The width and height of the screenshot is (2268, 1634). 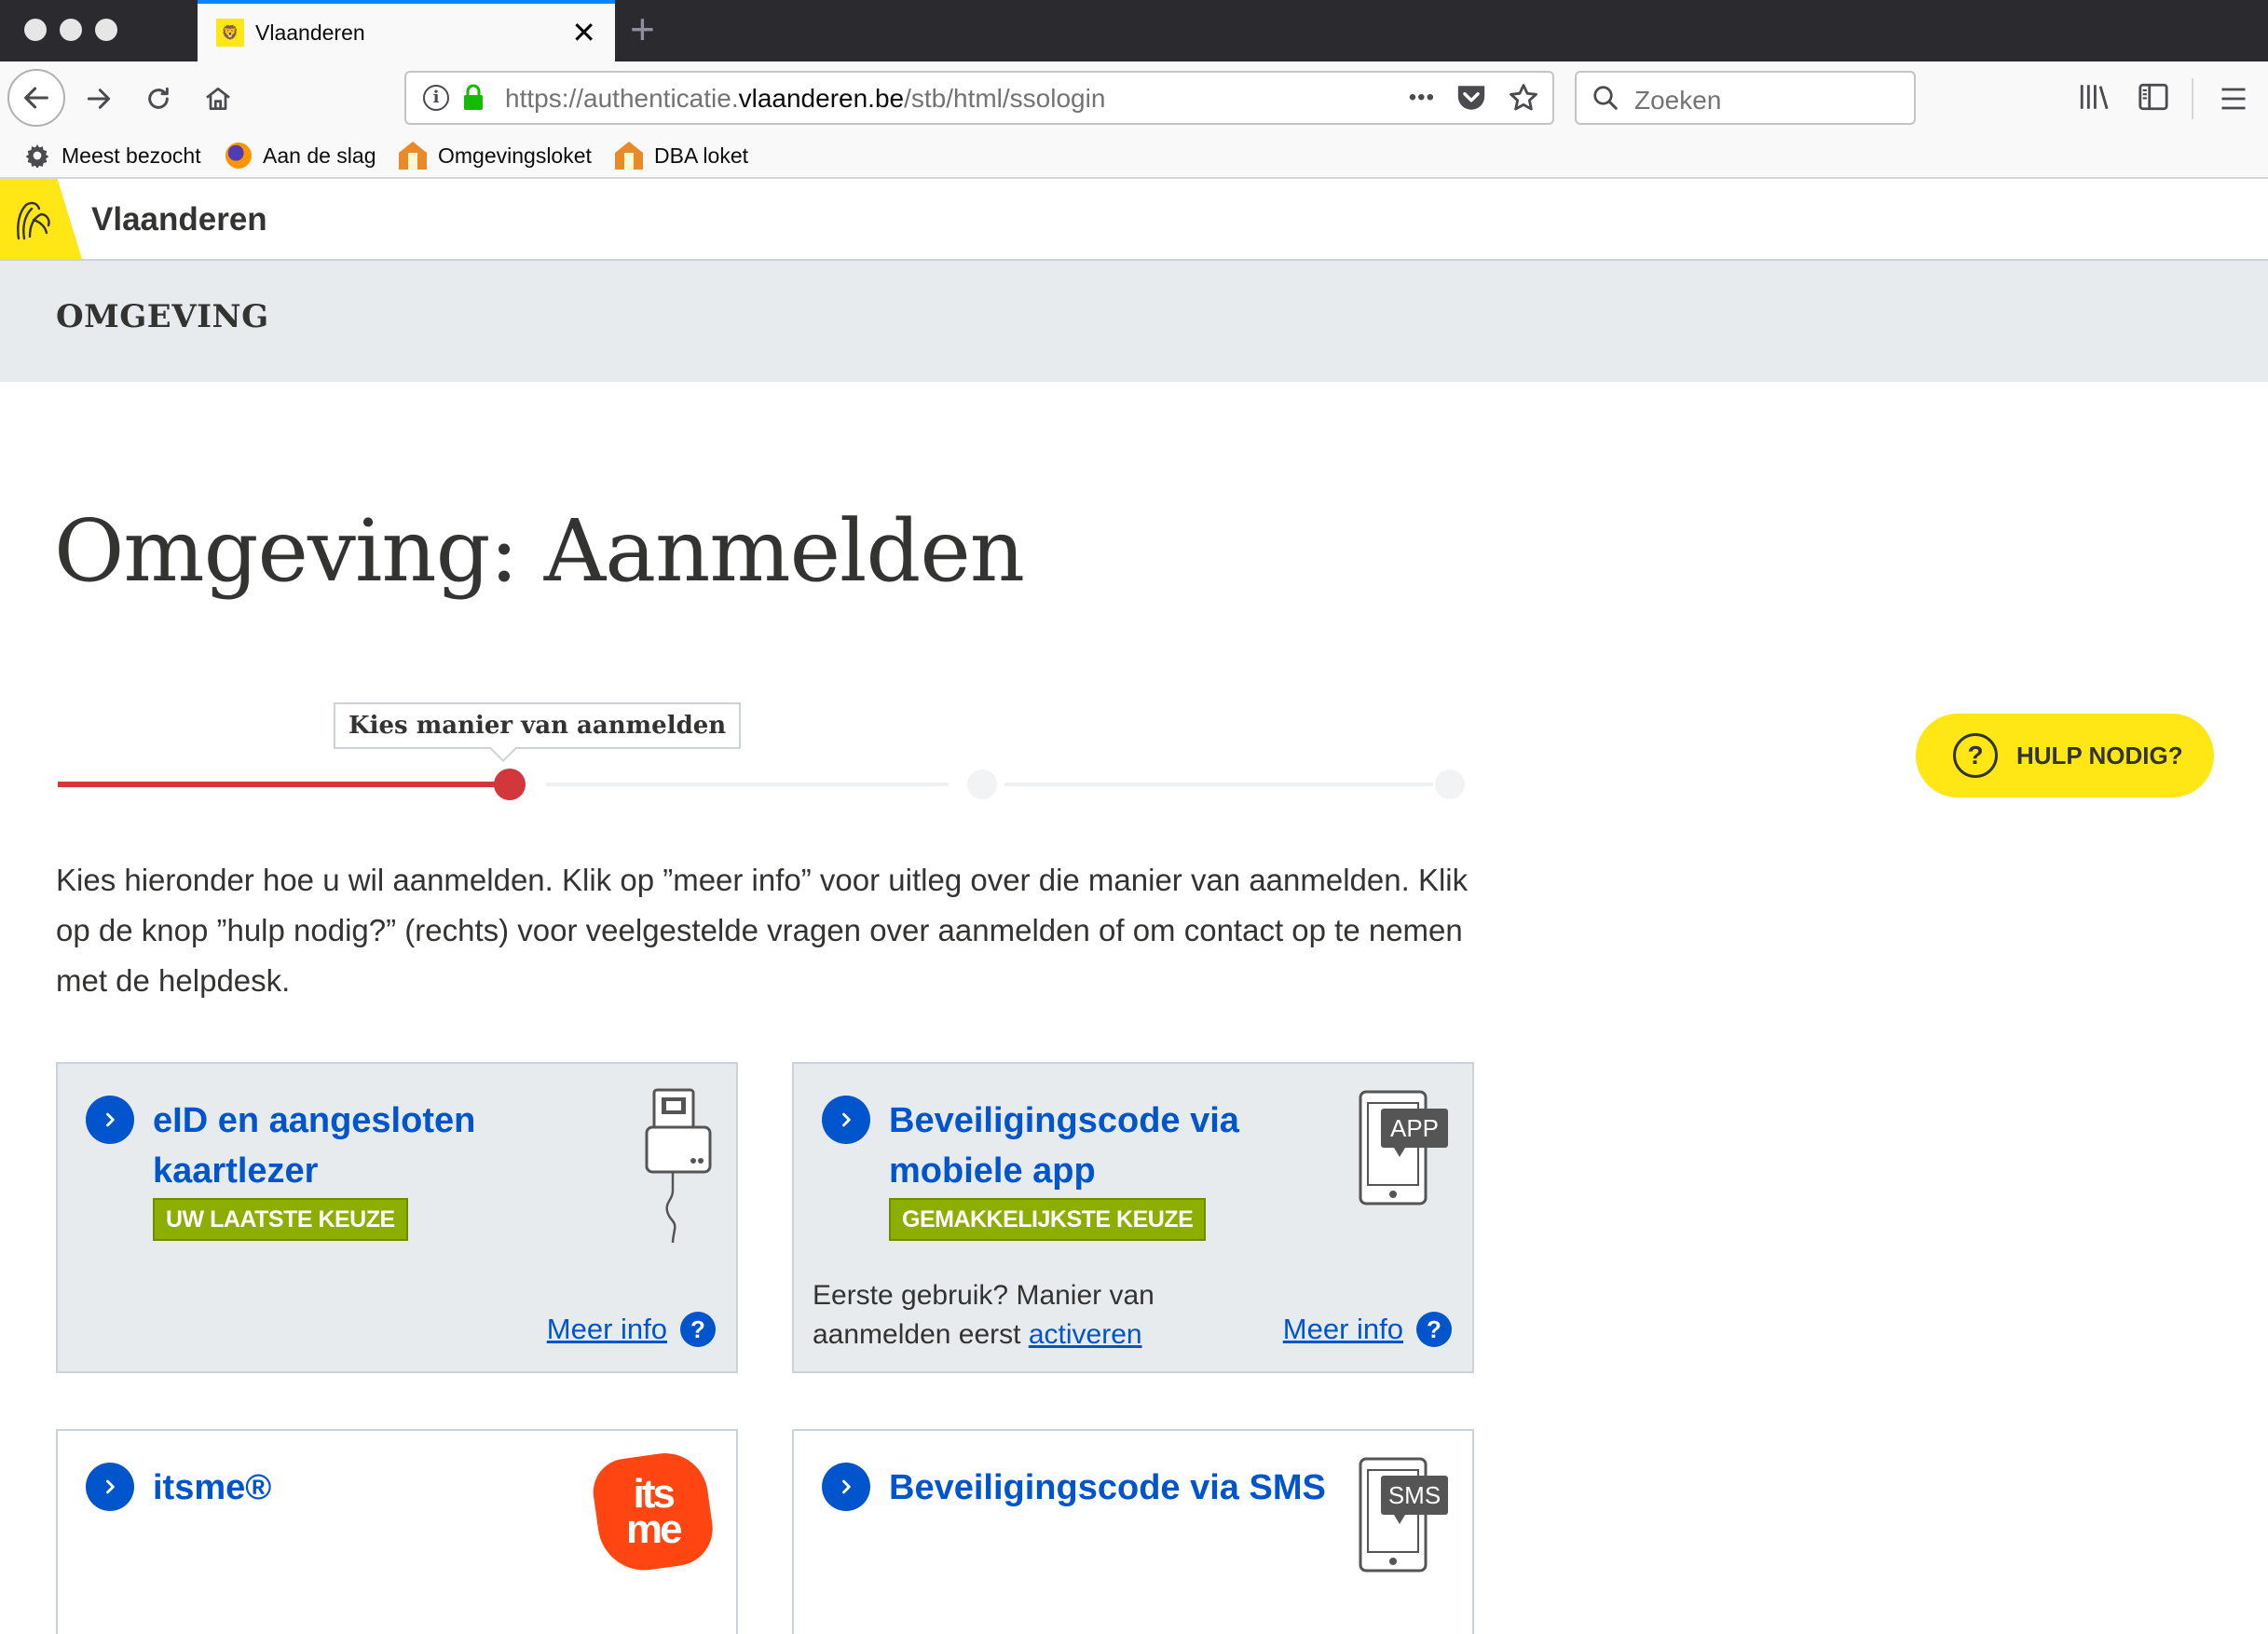 I want to click on card-title: Beveiligingscode via SMS, so click(x=1150, y=1488).